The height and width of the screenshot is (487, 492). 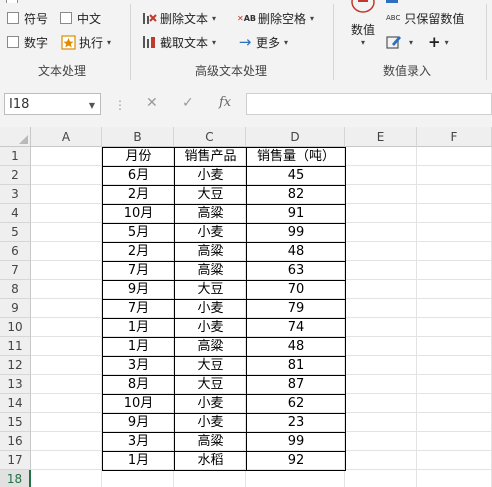 What do you see at coordinates (80, 18) in the screenshot?
I see `option-chinese: 中文` at bounding box center [80, 18].